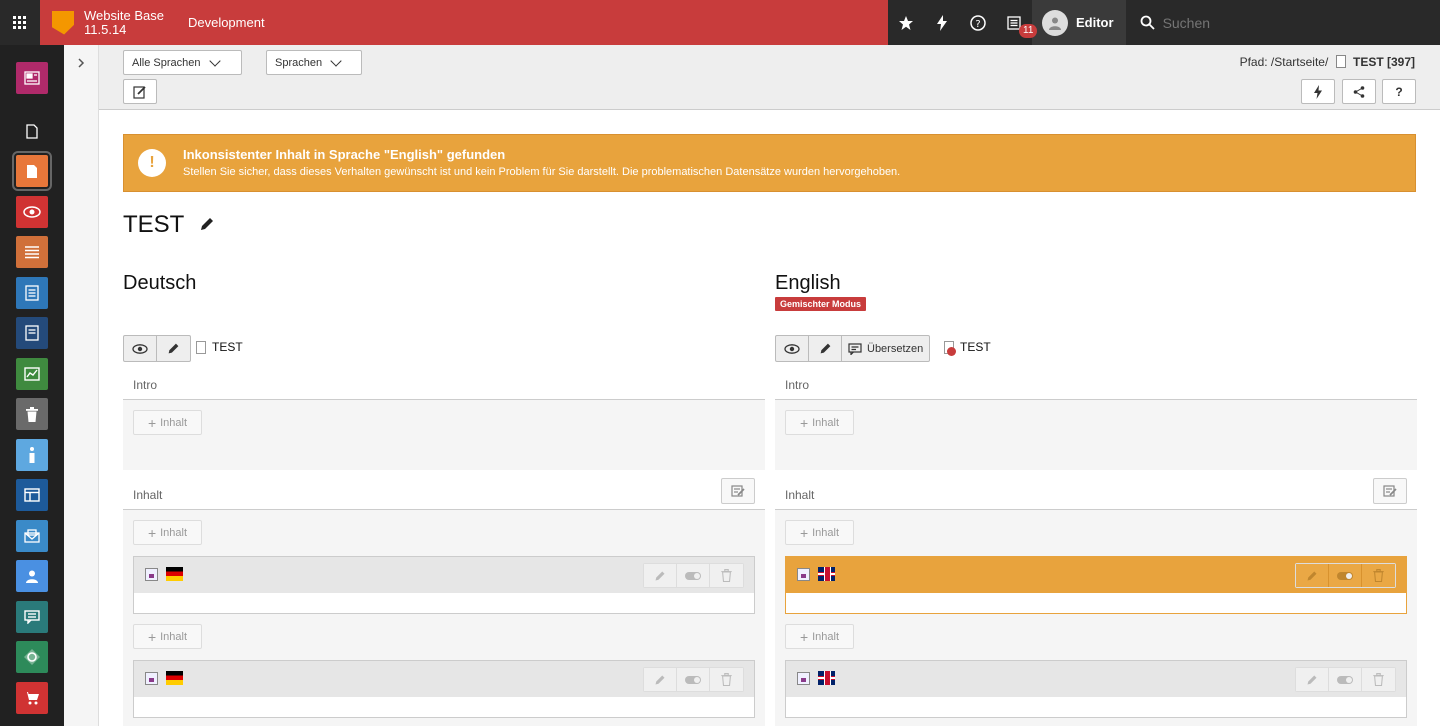 This screenshot has height=726, width=1440. What do you see at coordinates (32, 536) in the screenshot?
I see `module-newsletter-icon` at bounding box center [32, 536].